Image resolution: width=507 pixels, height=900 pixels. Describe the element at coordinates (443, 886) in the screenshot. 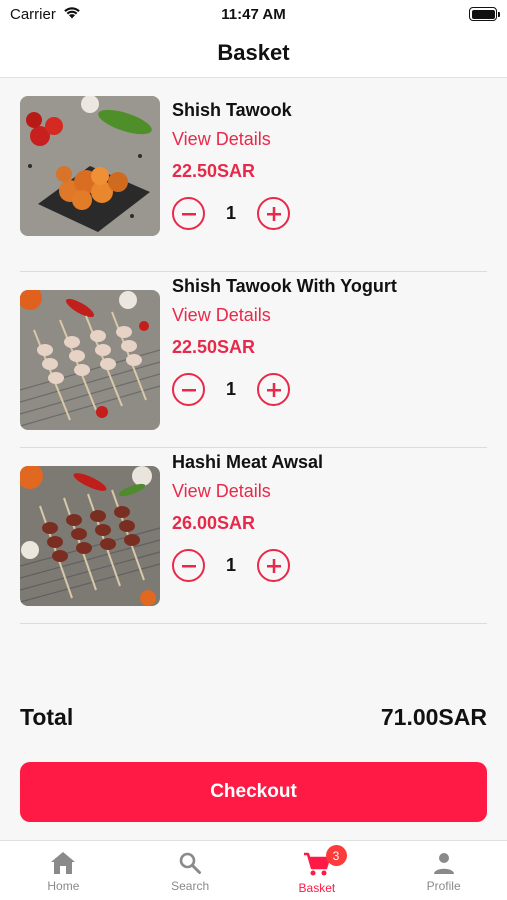

I see `tab-label: Profile` at that location.